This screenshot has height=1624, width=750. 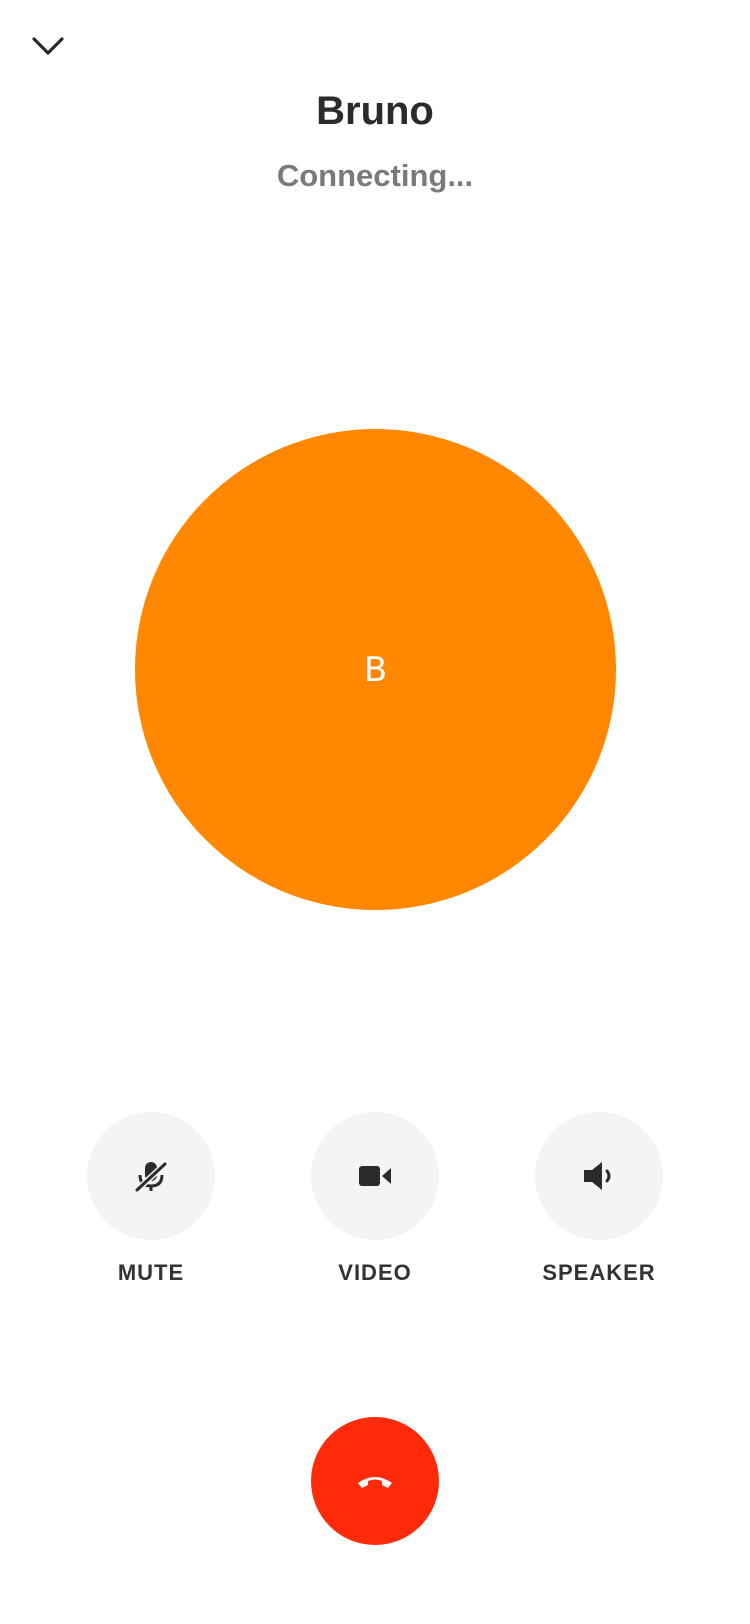 I want to click on speaker-button, so click(x=599, y=1176).